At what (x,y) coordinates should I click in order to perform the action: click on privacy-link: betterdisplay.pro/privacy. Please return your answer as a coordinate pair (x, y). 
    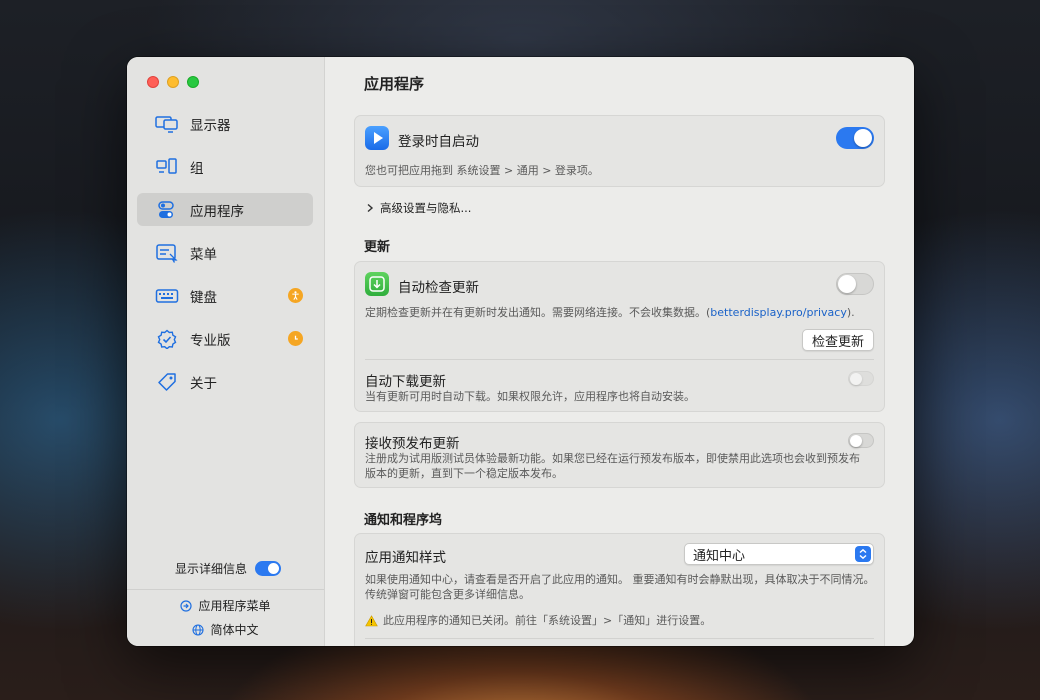
    Looking at the image, I should click on (778, 312).